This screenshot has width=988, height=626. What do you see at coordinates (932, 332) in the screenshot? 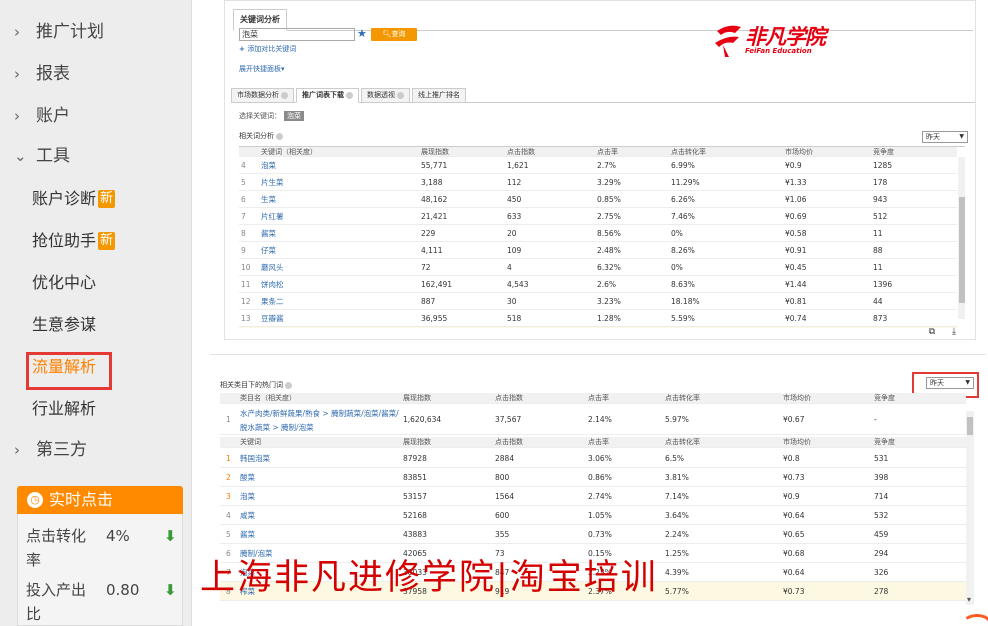
I see `copy-icon: ⧉` at bounding box center [932, 332].